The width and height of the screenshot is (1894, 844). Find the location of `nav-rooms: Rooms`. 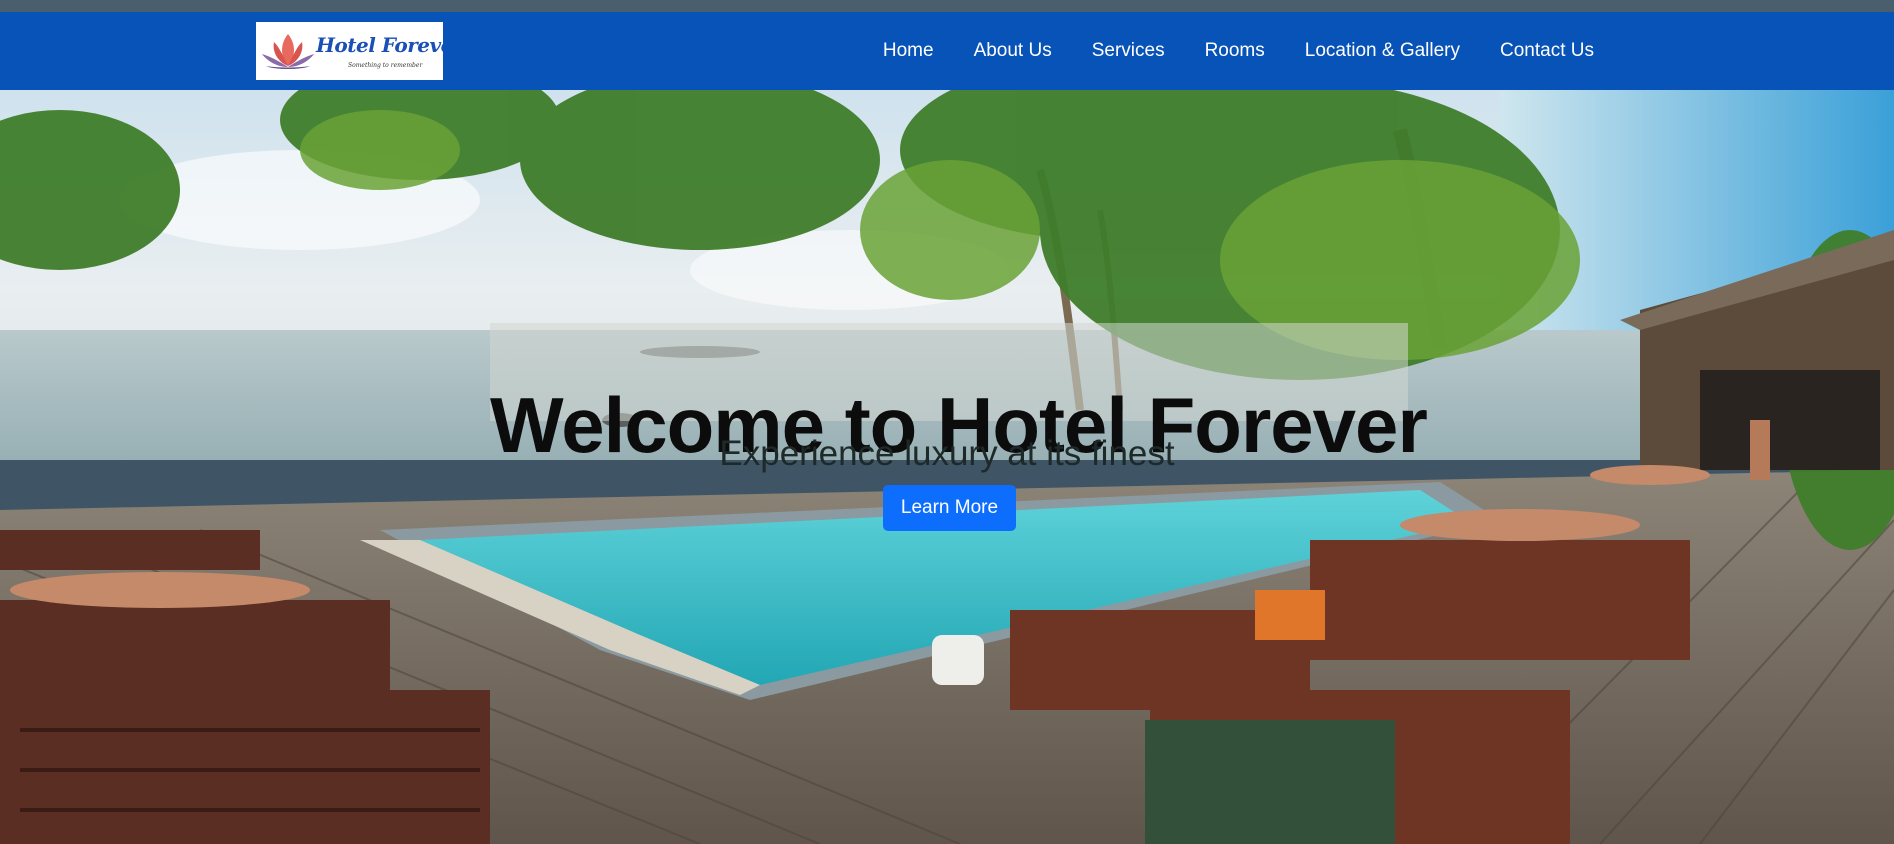

nav-rooms: Rooms is located at coordinates (1235, 51).